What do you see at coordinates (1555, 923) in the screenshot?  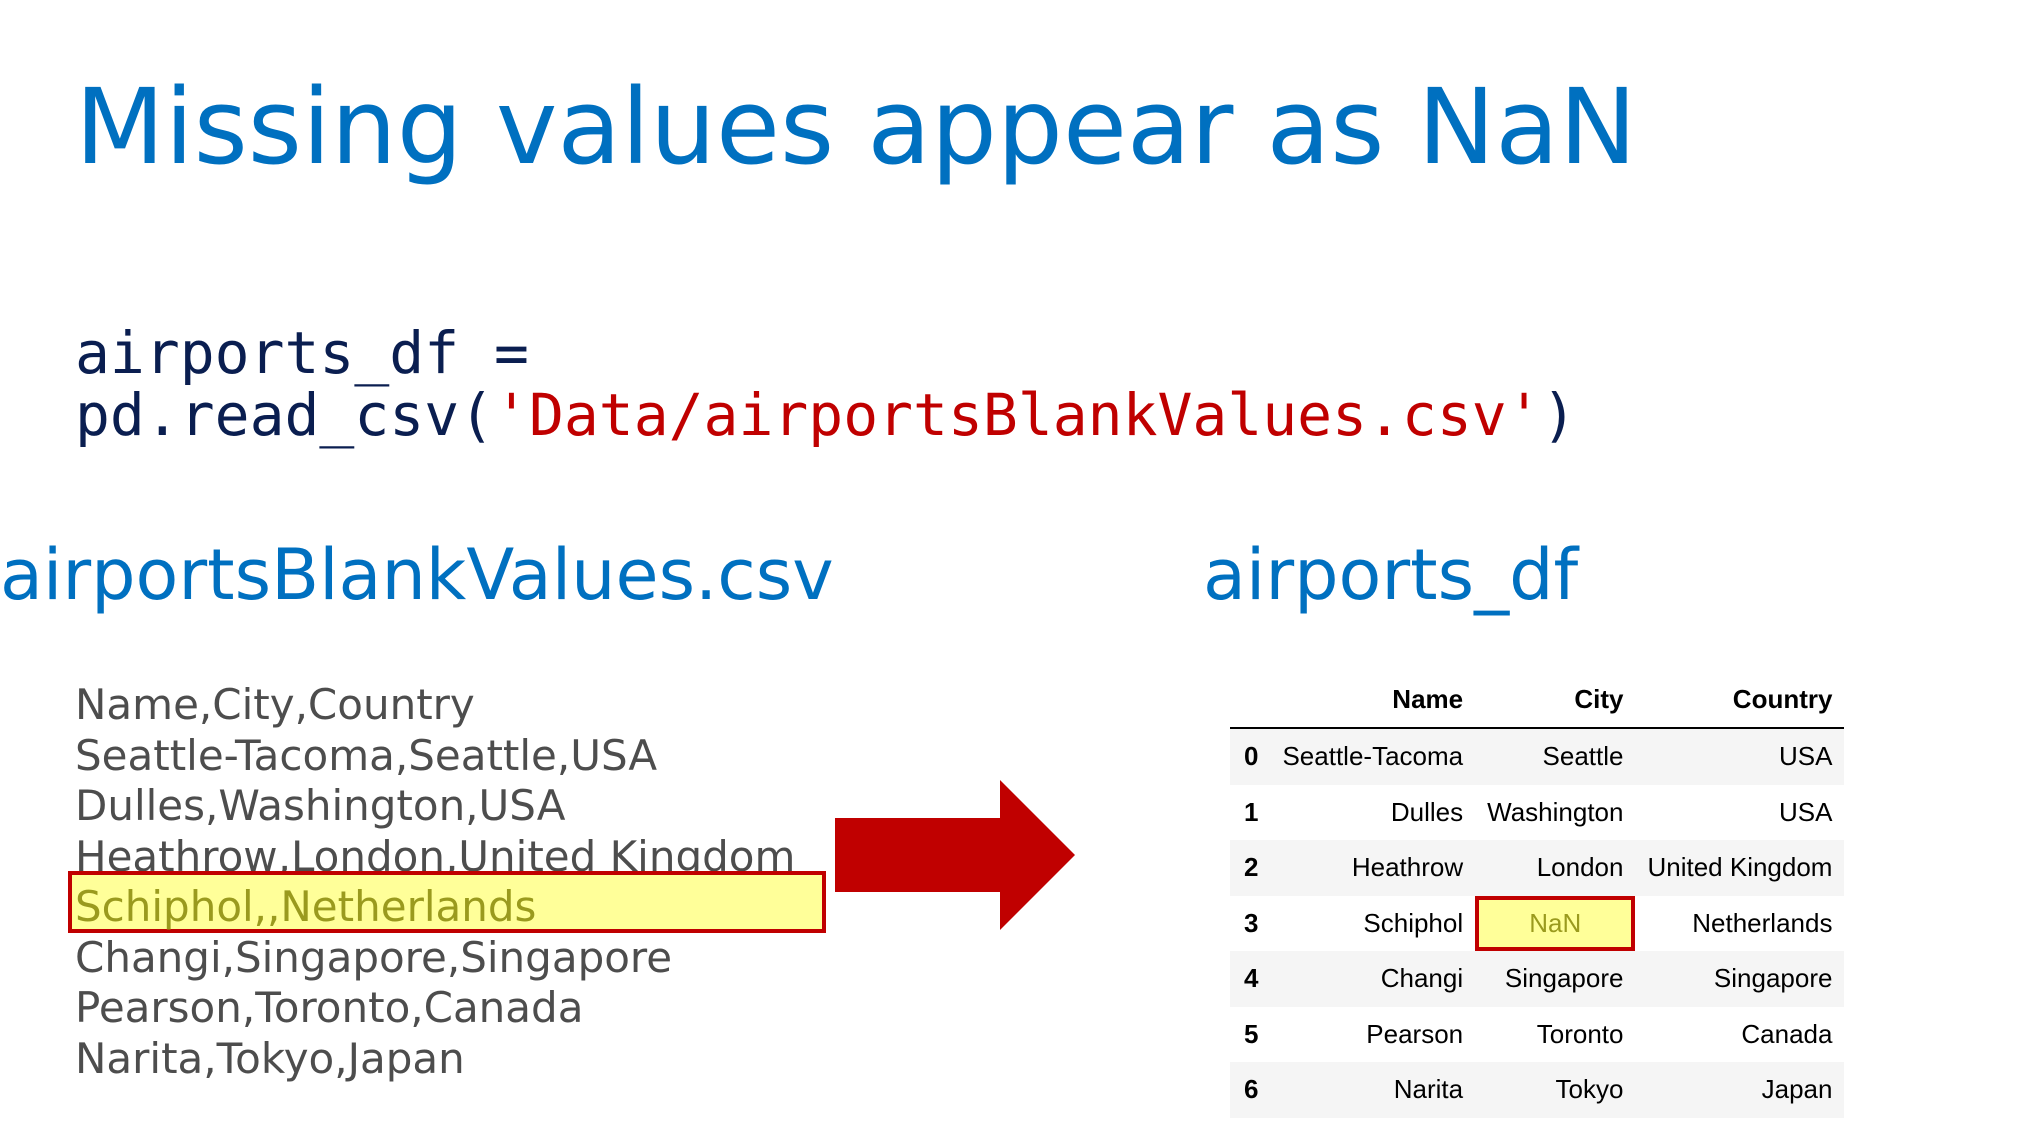 I see `cell-city-nan-highlighted: NaN` at bounding box center [1555, 923].